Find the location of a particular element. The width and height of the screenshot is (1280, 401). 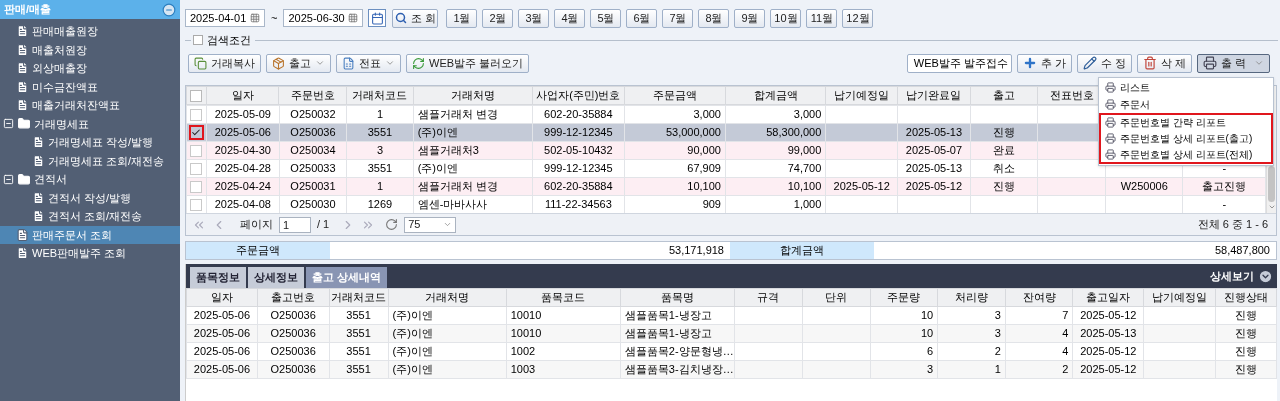

detail-toggle-label: 상세보기 is located at coordinates (1232, 276).